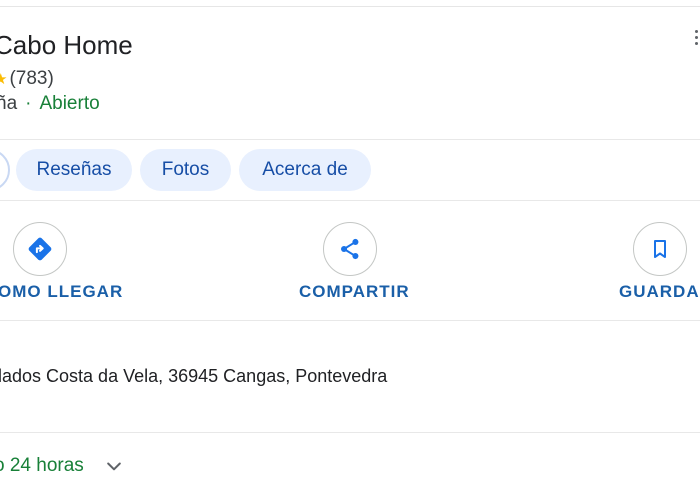 This screenshot has width=700, height=500. I want to click on chevron-down-icon, so click(114, 466).